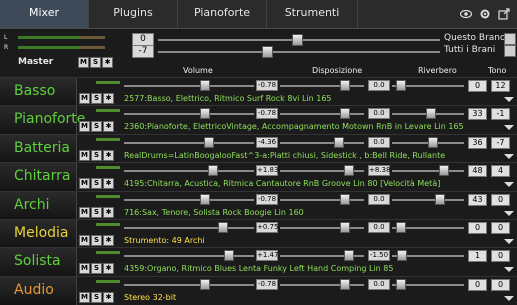  I want to click on master-mute-button: M, so click(83, 62).